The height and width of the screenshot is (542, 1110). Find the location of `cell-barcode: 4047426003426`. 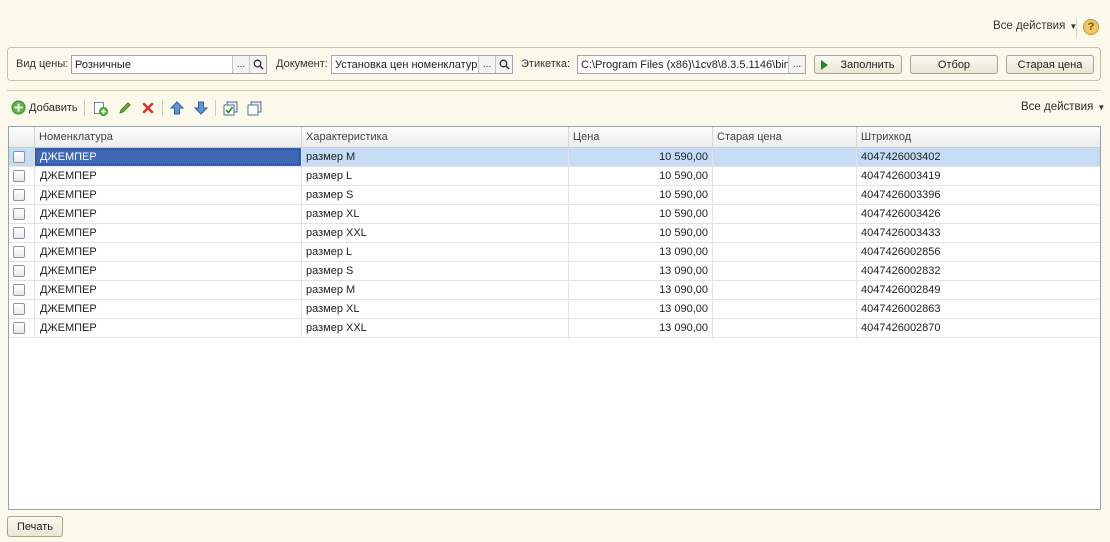

cell-barcode: 4047426003426 is located at coordinates (978, 214).